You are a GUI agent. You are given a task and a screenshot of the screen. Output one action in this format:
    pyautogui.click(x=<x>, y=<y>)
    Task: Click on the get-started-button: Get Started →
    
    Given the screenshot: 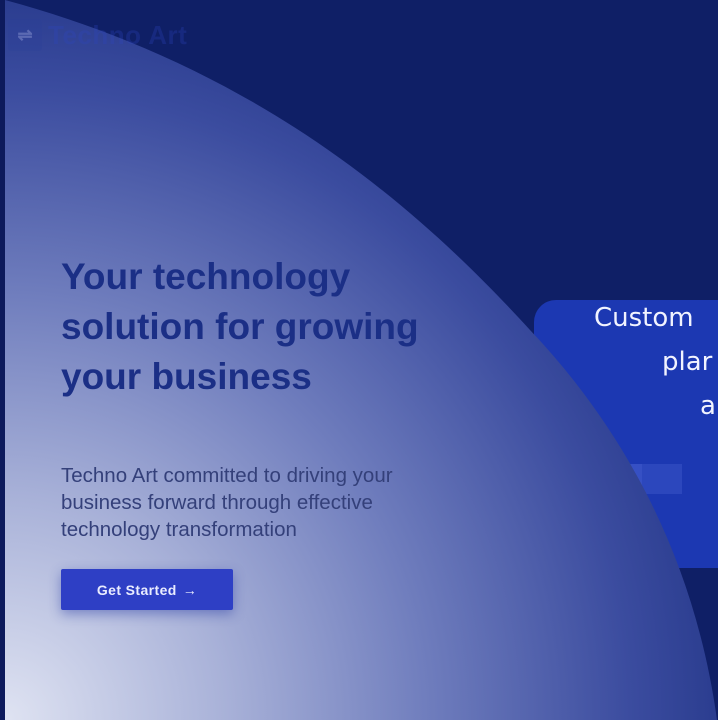 What is the action you would take?
    pyautogui.click(x=147, y=589)
    